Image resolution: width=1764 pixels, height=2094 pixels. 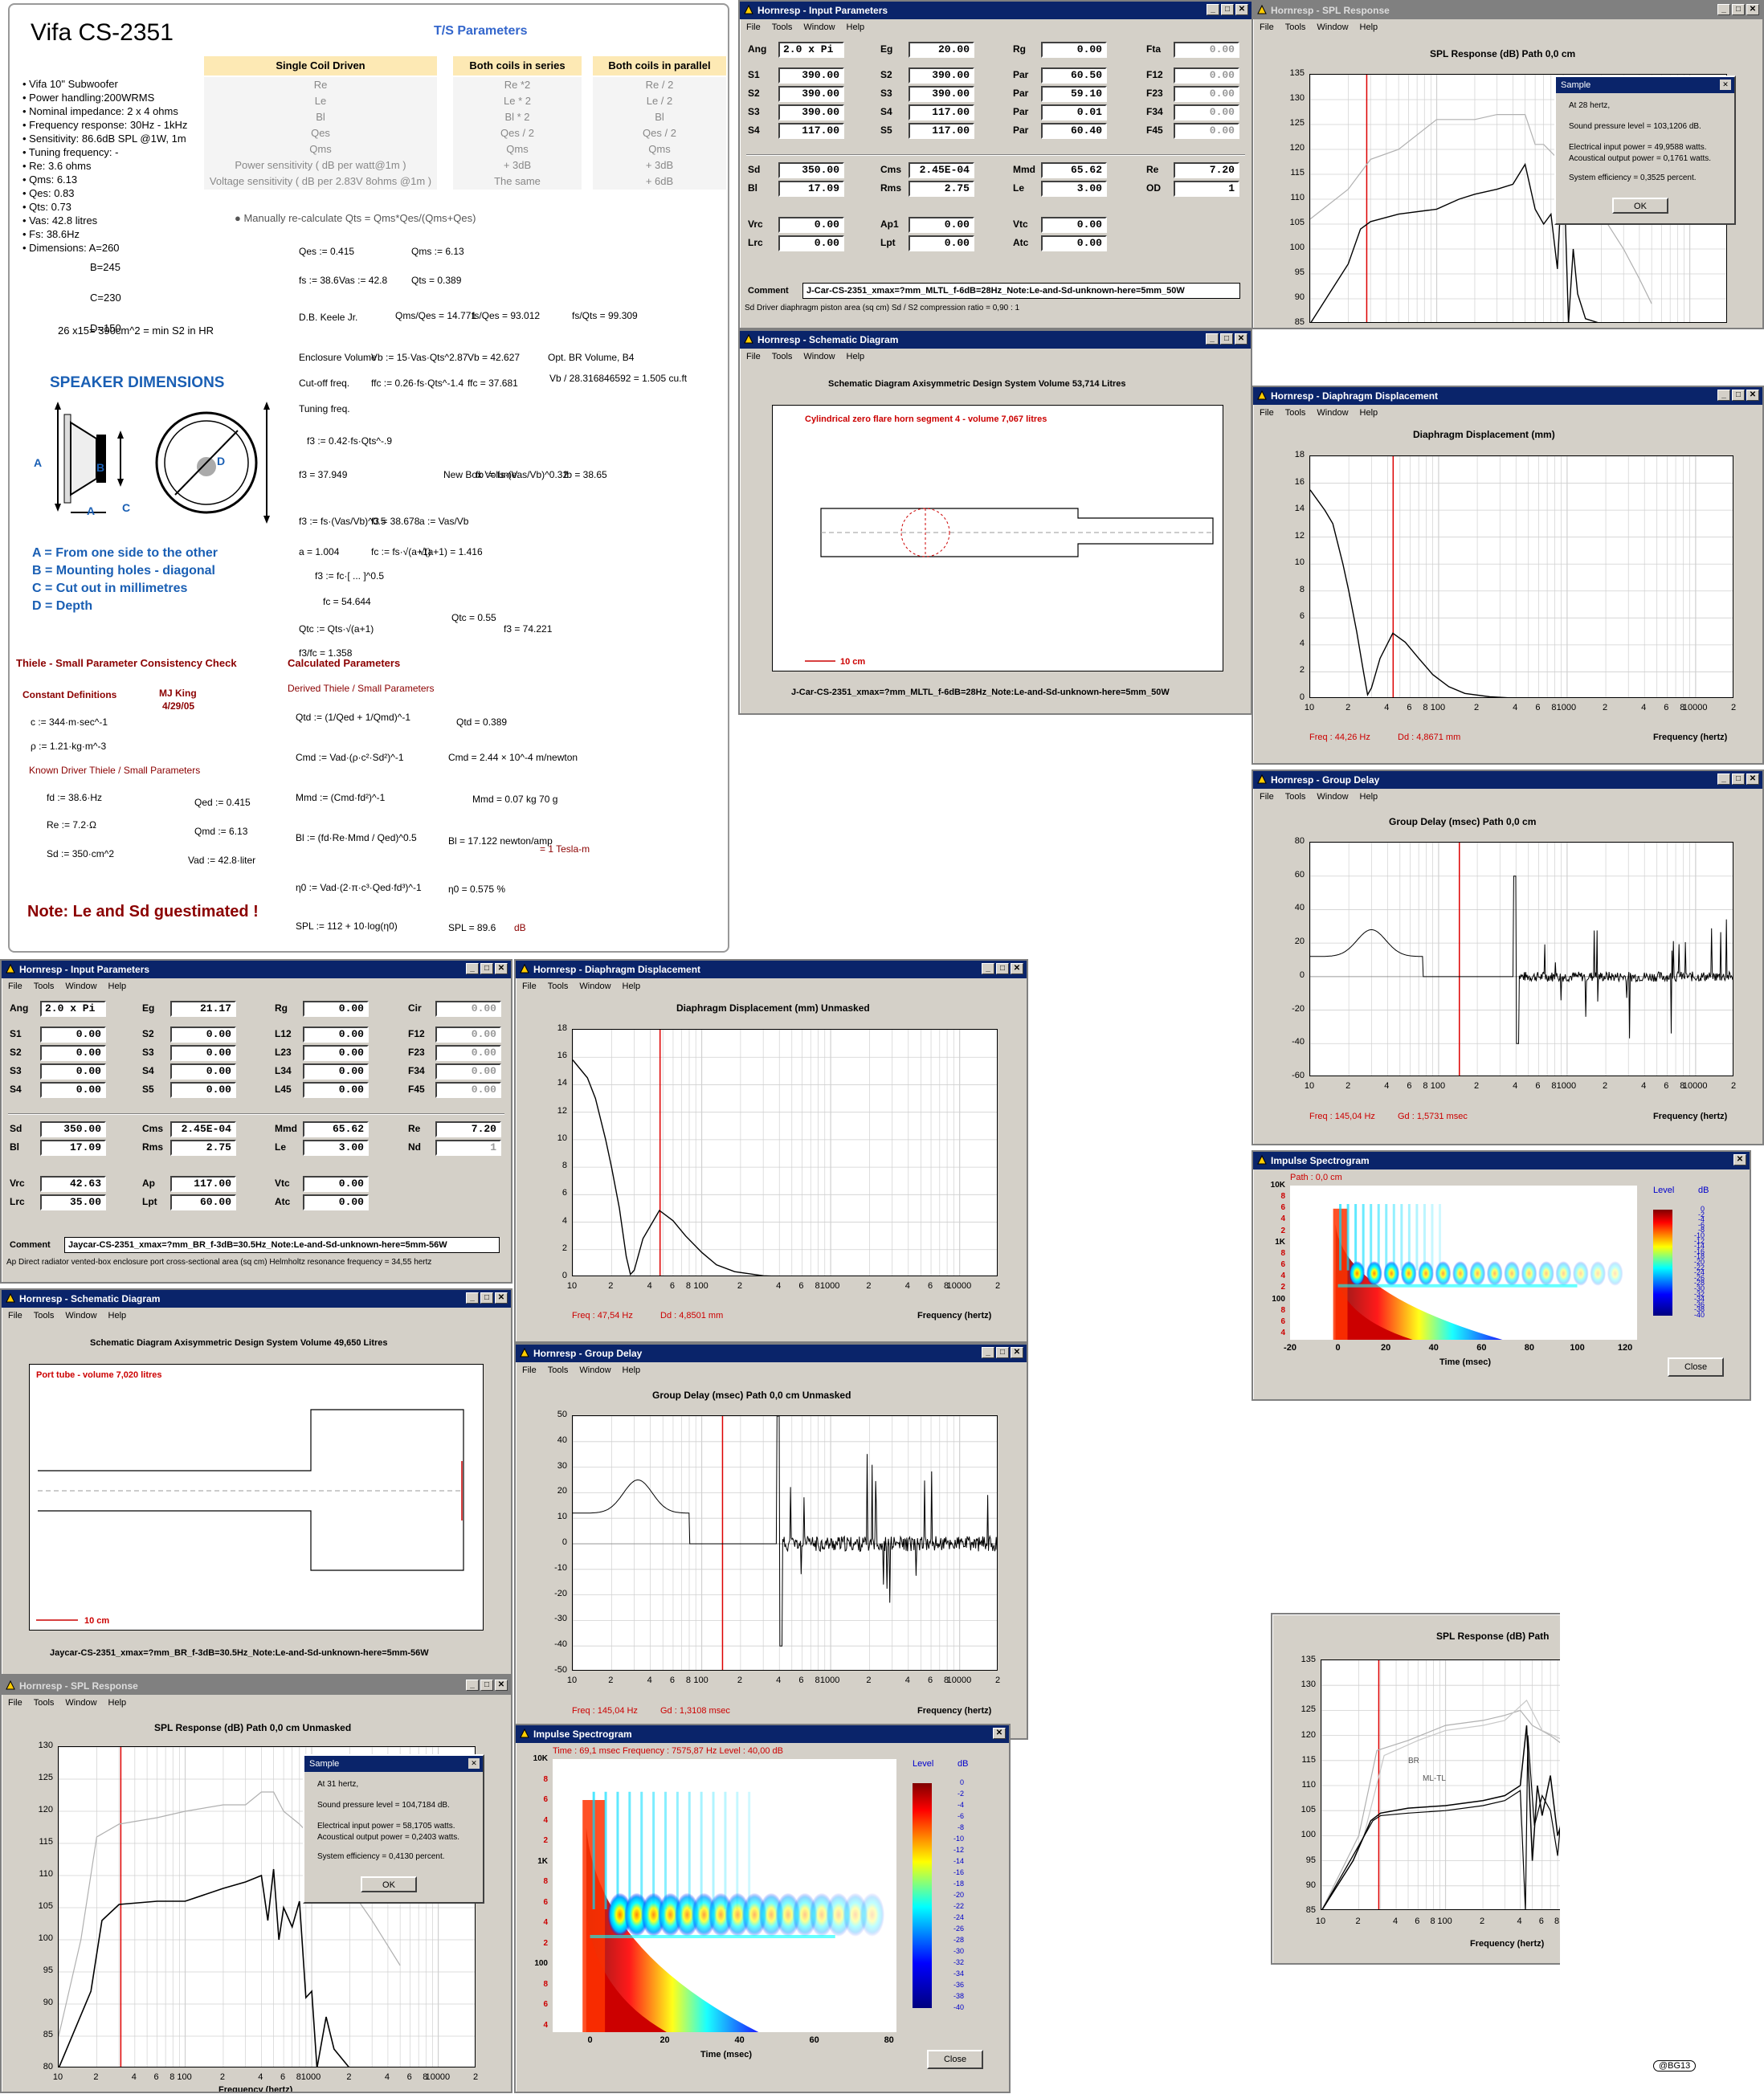 What do you see at coordinates (73, 1148) in the screenshot?
I see `param-field: 17.09` at bounding box center [73, 1148].